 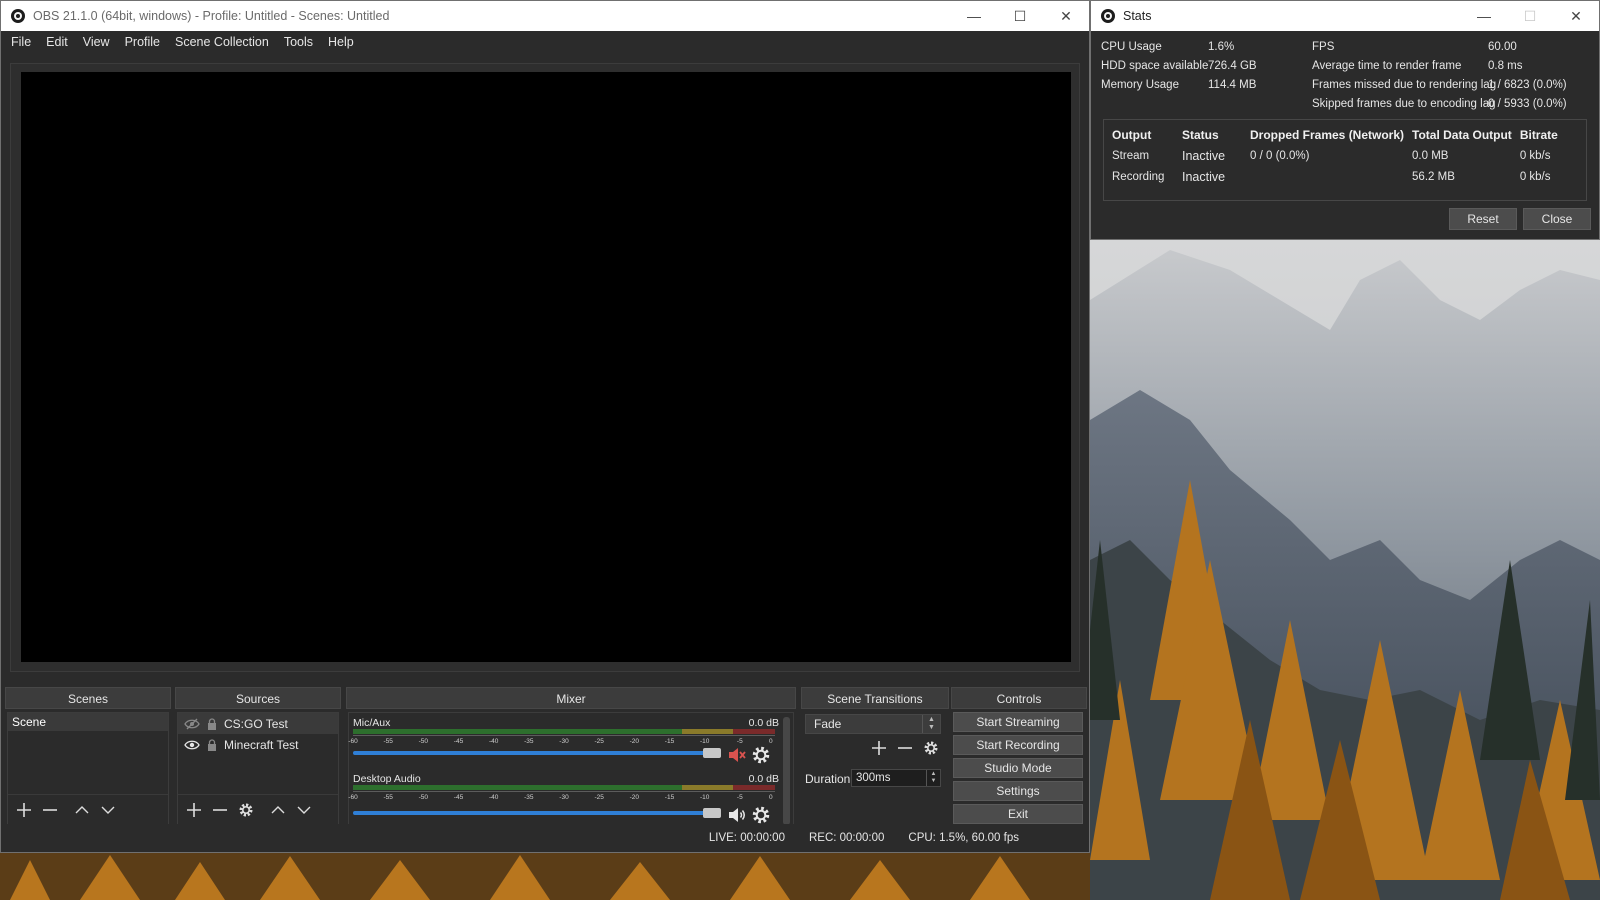 What do you see at coordinates (304, 810) in the screenshot?
I see `move-source-down-button` at bounding box center [304, 810].